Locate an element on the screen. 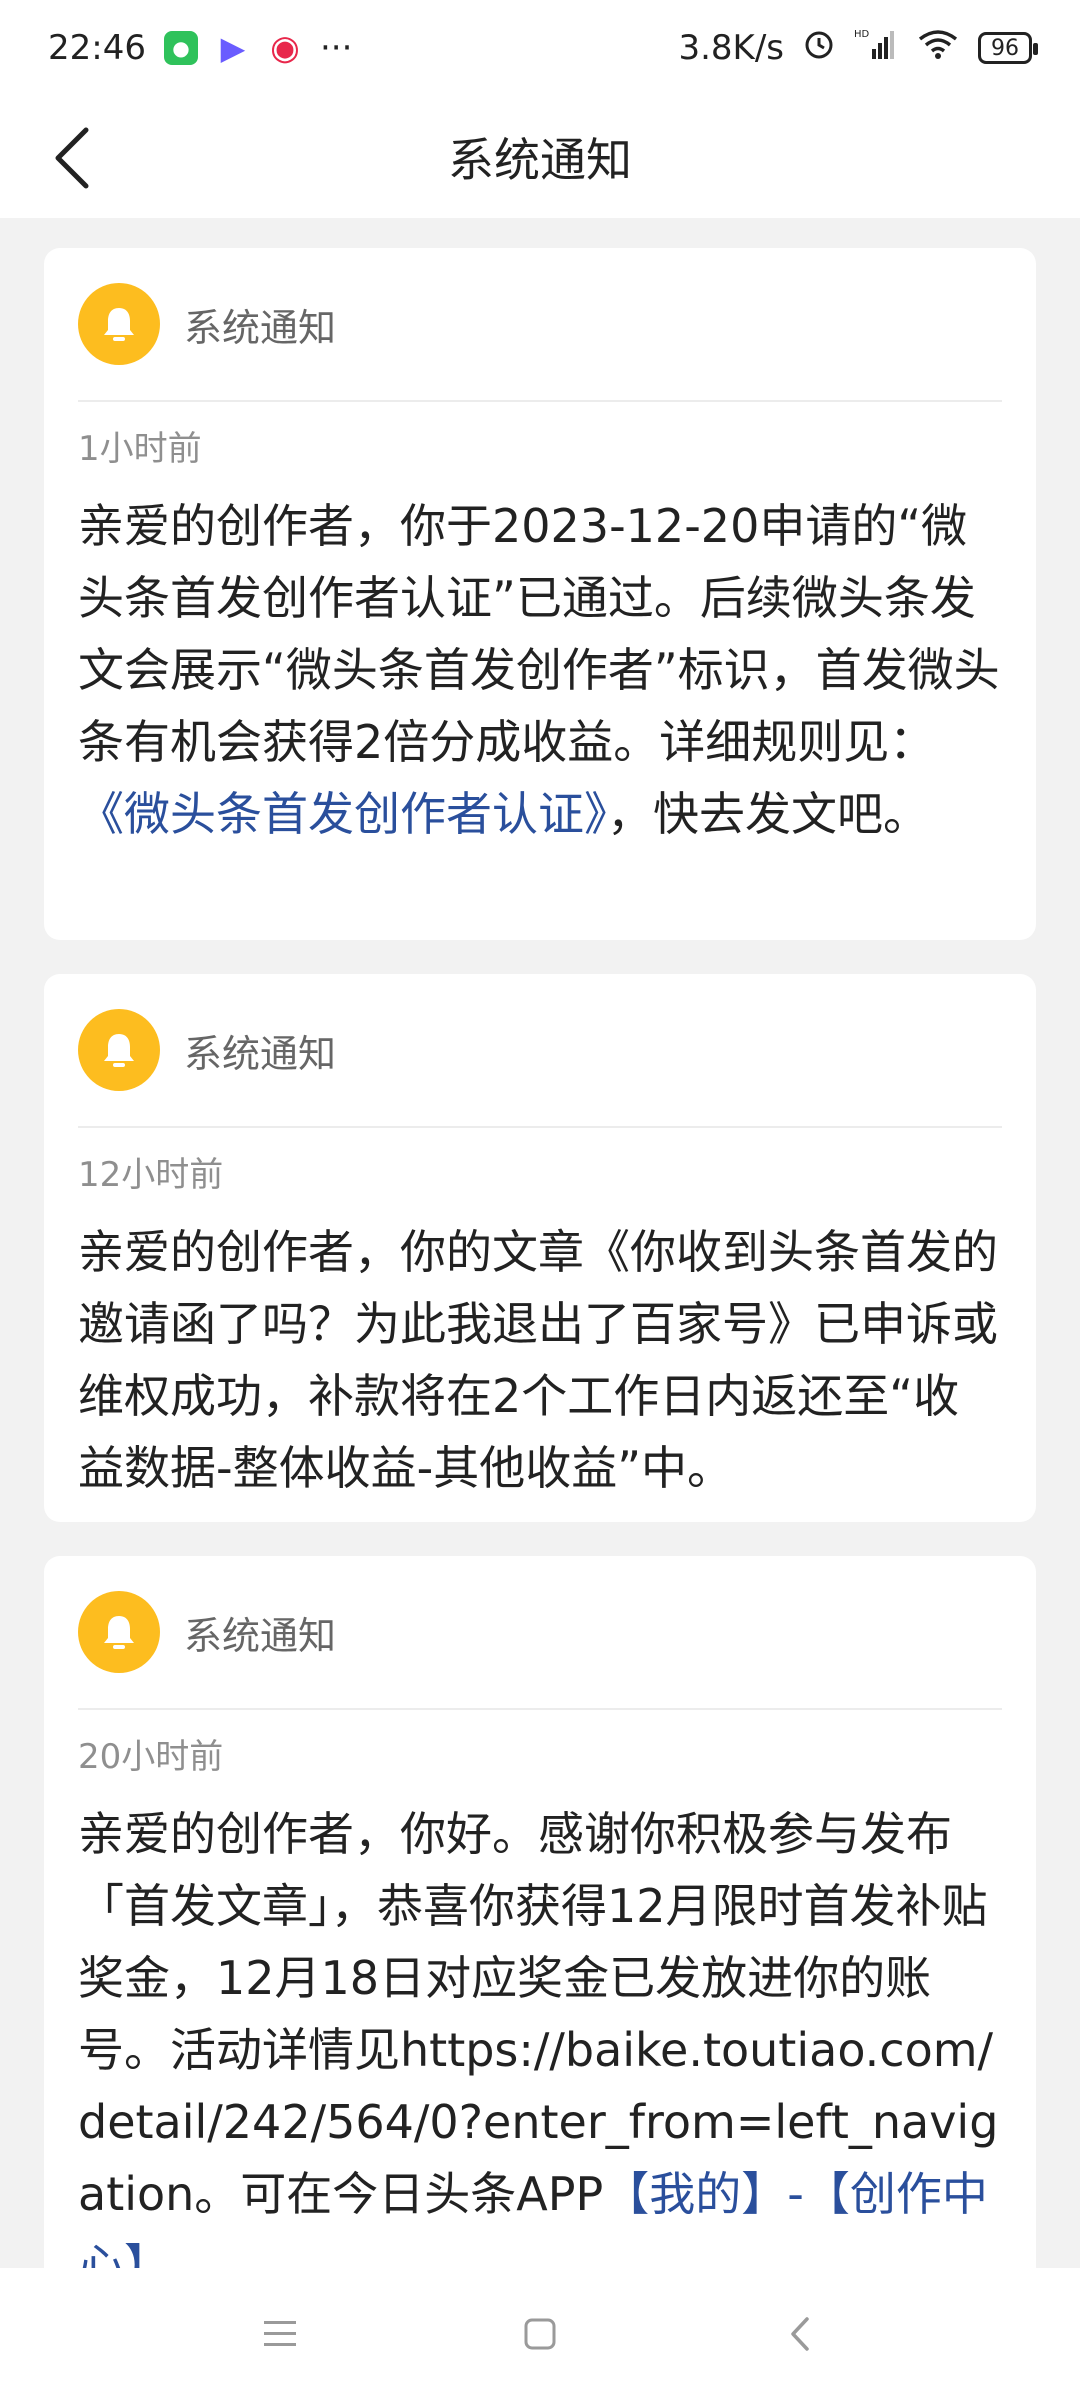  system-navigation-bar is located at coordinates (540, 2334).